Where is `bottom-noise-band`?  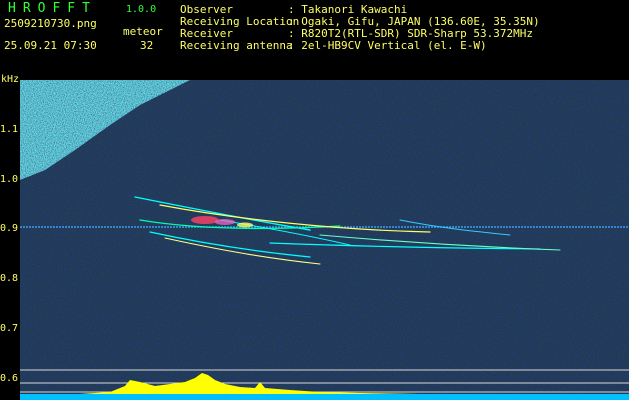 bottom-noise-band is located at coordinates (324, 397).